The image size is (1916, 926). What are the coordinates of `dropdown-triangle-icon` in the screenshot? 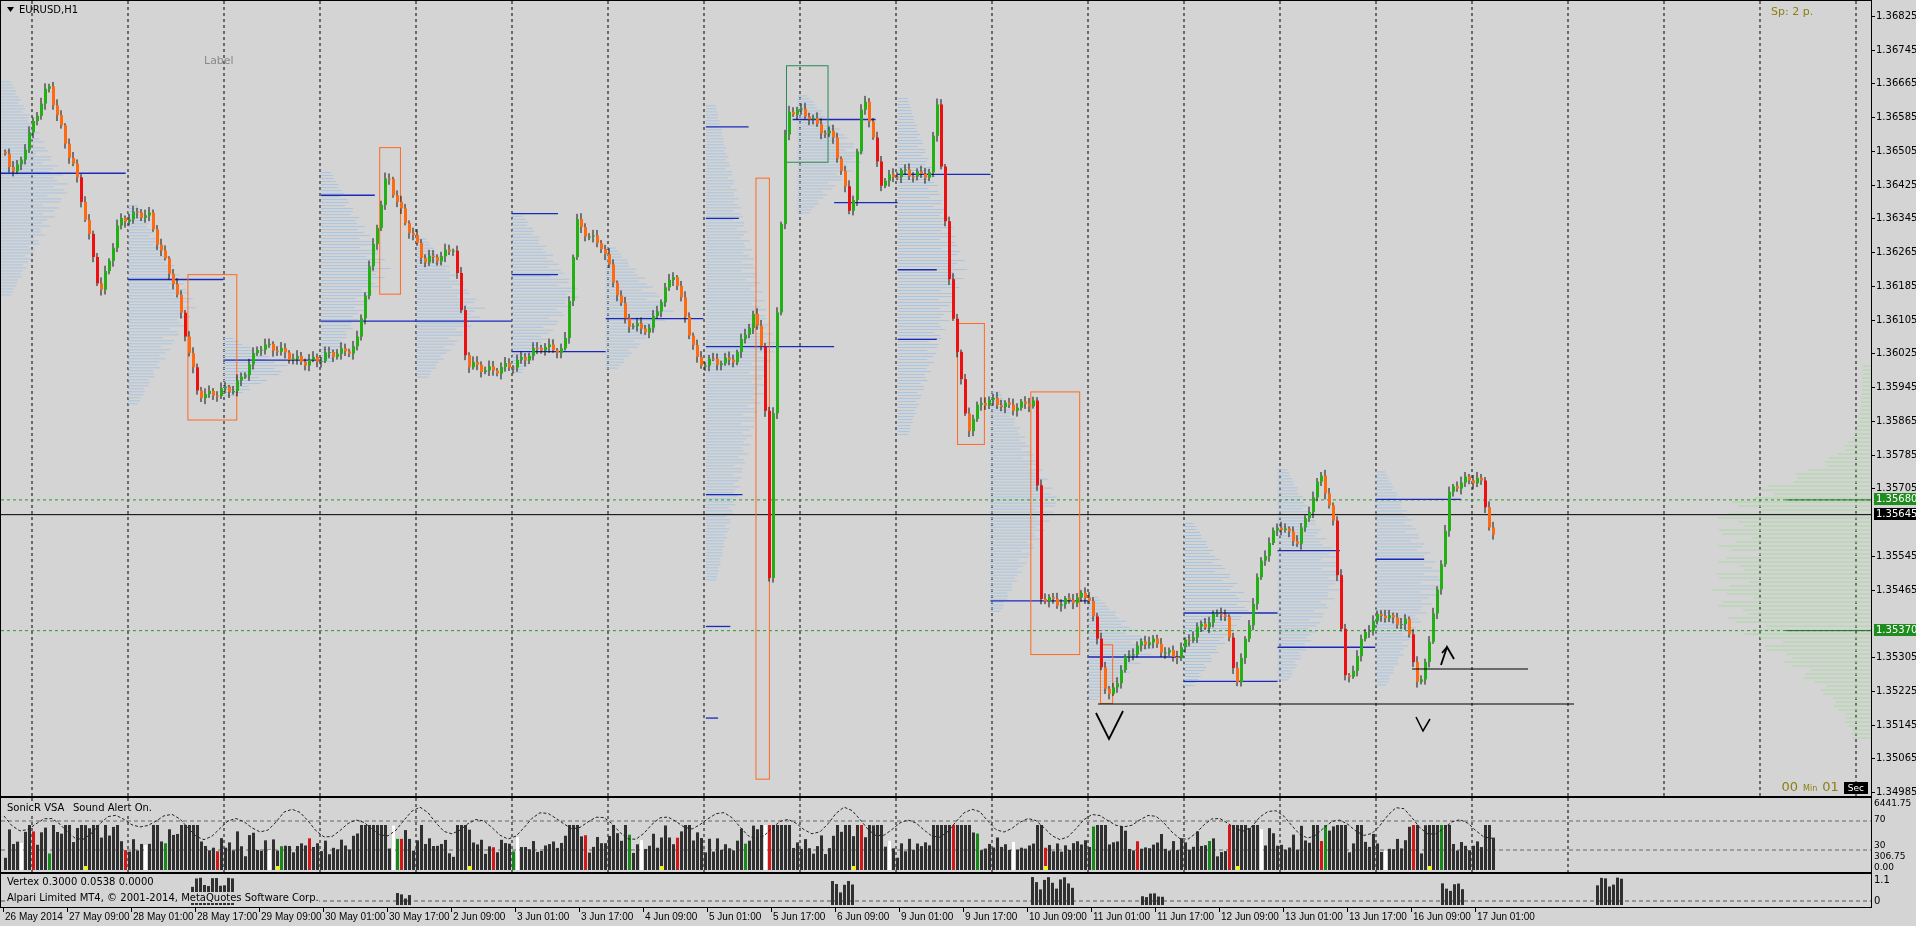 It's located at (10, 9).